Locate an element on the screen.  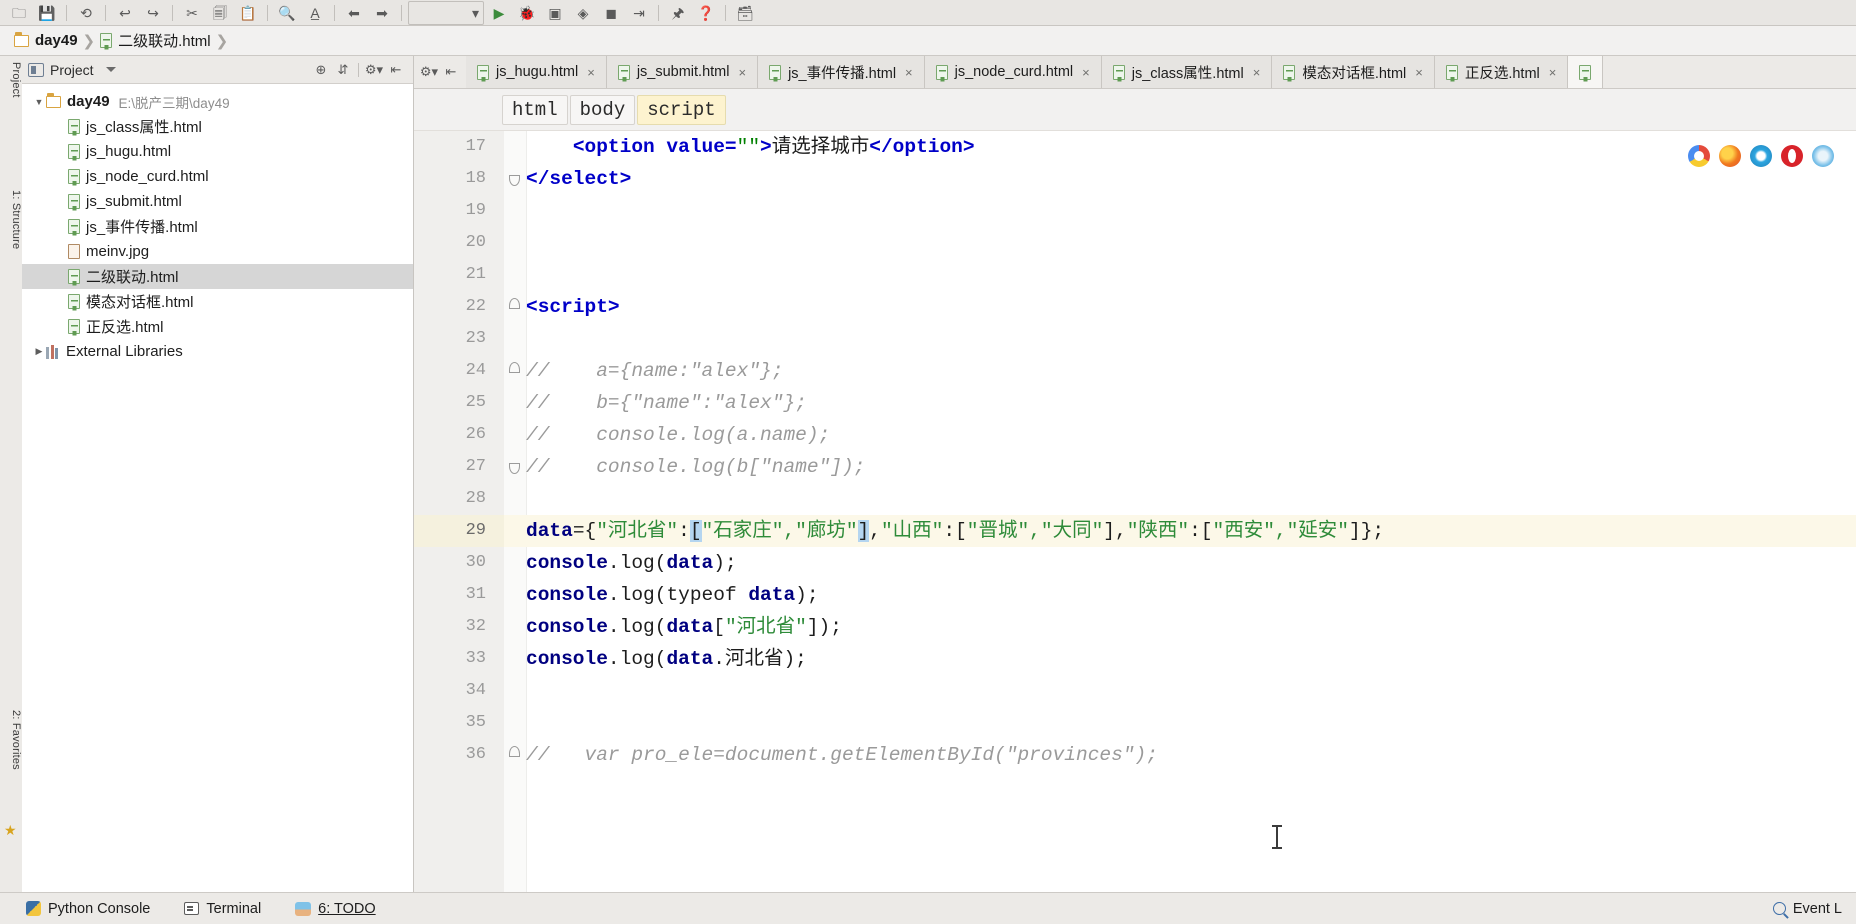
status-item-todo: 6: TODO is located at coordinates (335, 909).